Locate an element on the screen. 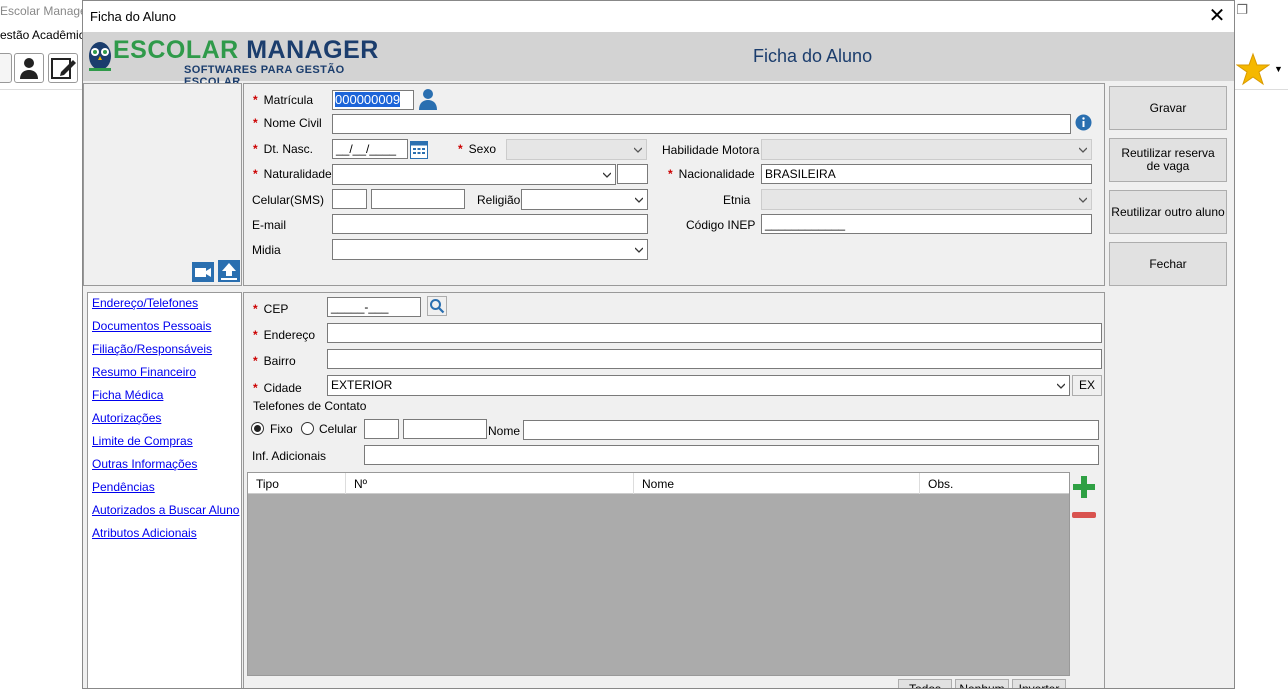 The width and height of the screenshot is (1288, 689). endereco-label: * Endereço is located at coordinates (284, 335).